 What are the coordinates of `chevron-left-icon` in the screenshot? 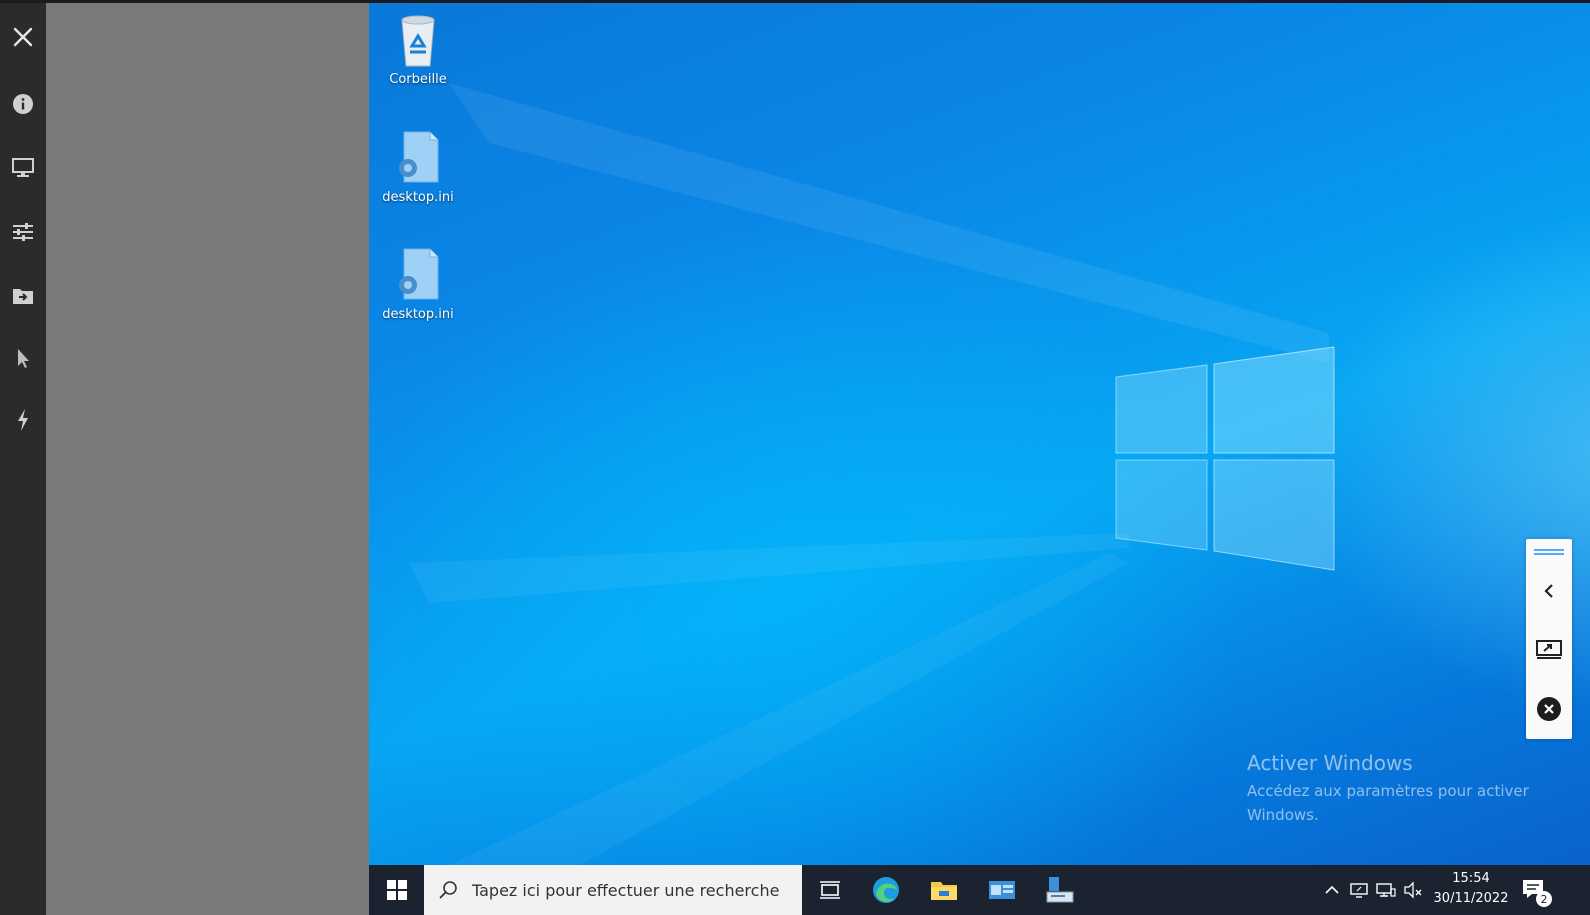 It's located at (1548, 591).